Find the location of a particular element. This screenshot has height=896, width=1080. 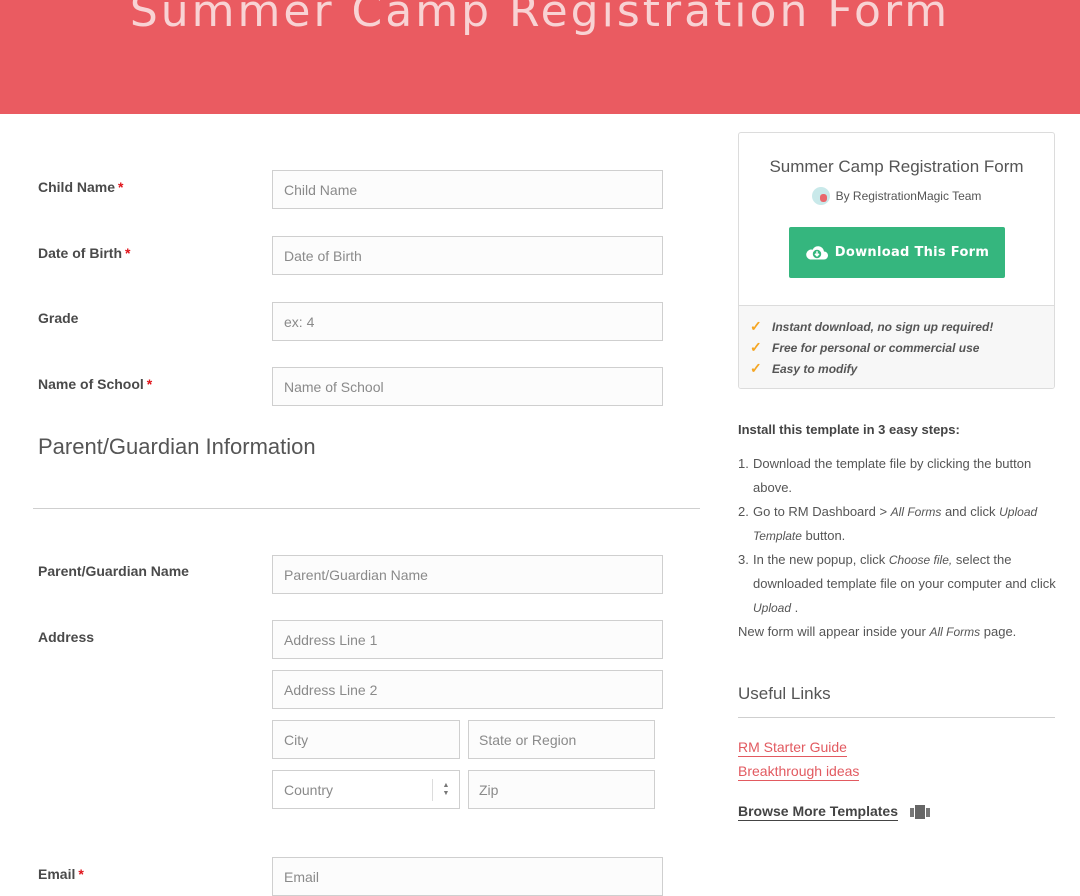

child-name-label: Child Name * is located at coordinates (81, 187).